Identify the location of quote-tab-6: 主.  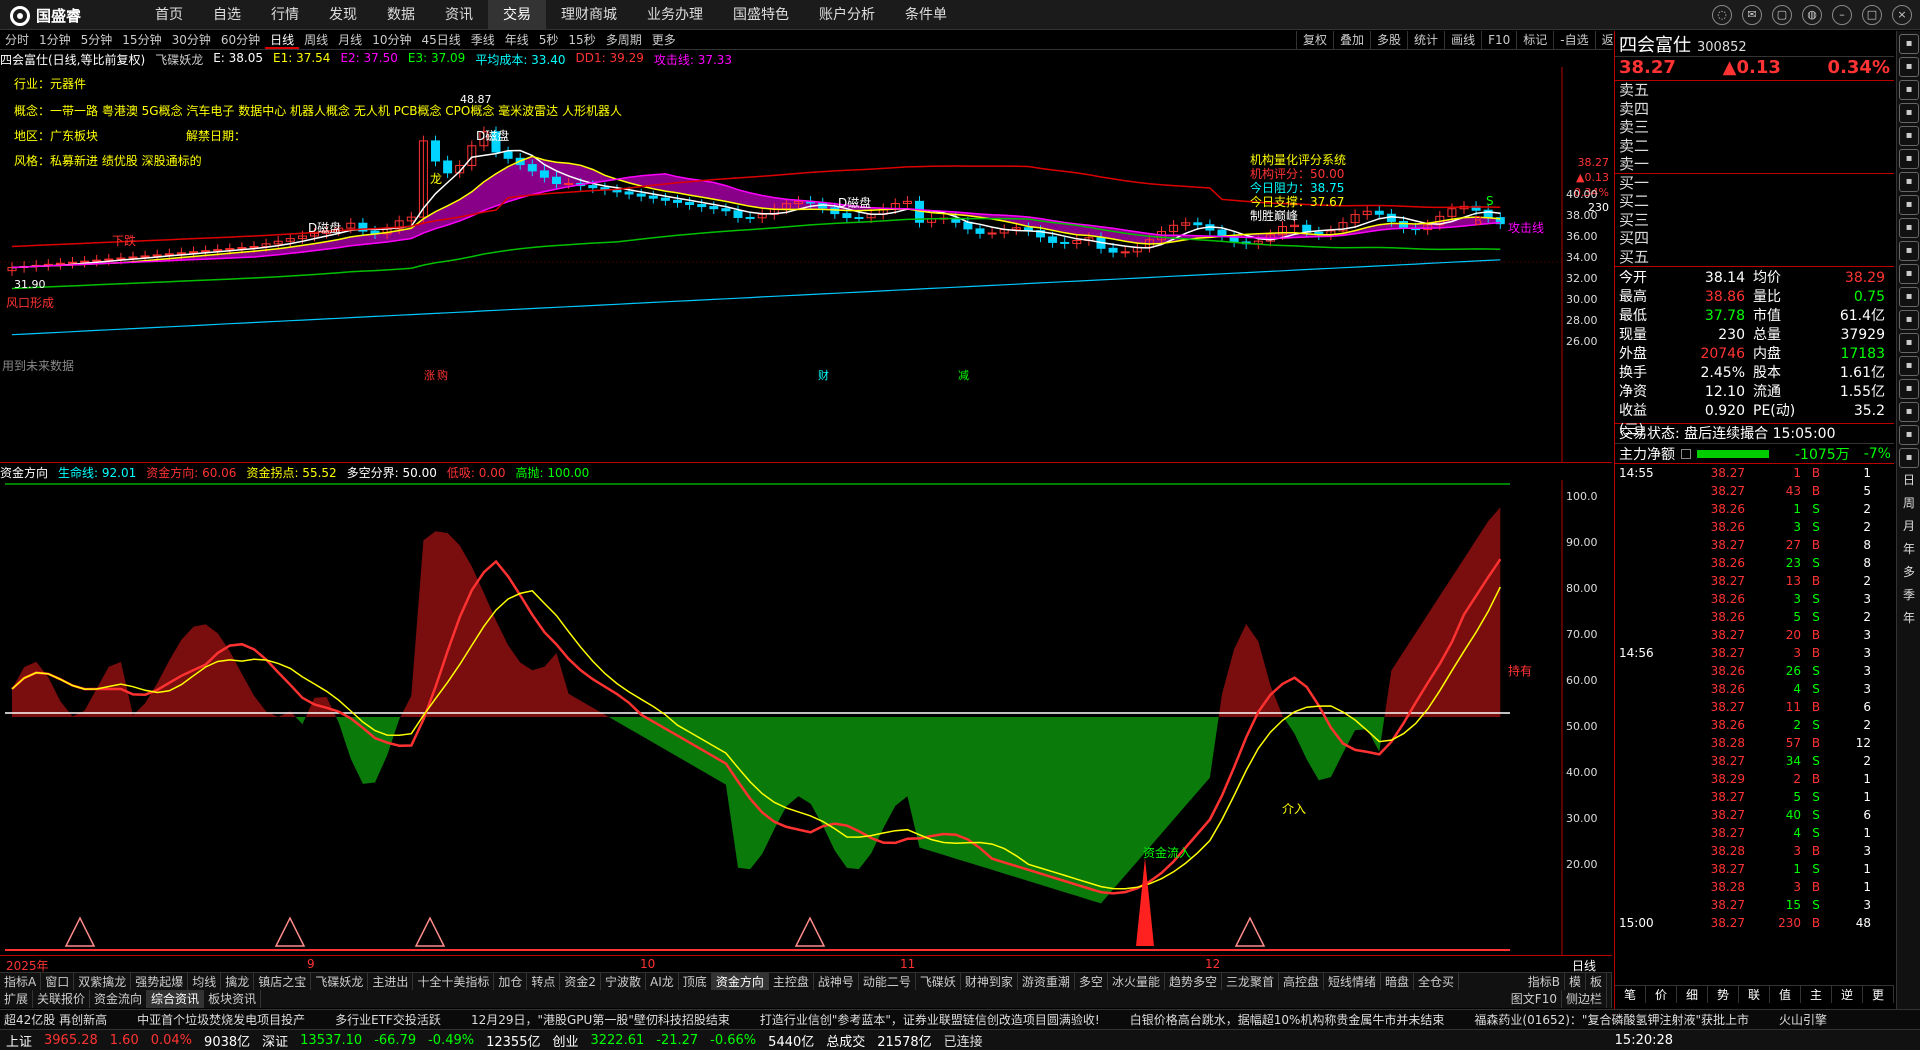
(1816, 994).